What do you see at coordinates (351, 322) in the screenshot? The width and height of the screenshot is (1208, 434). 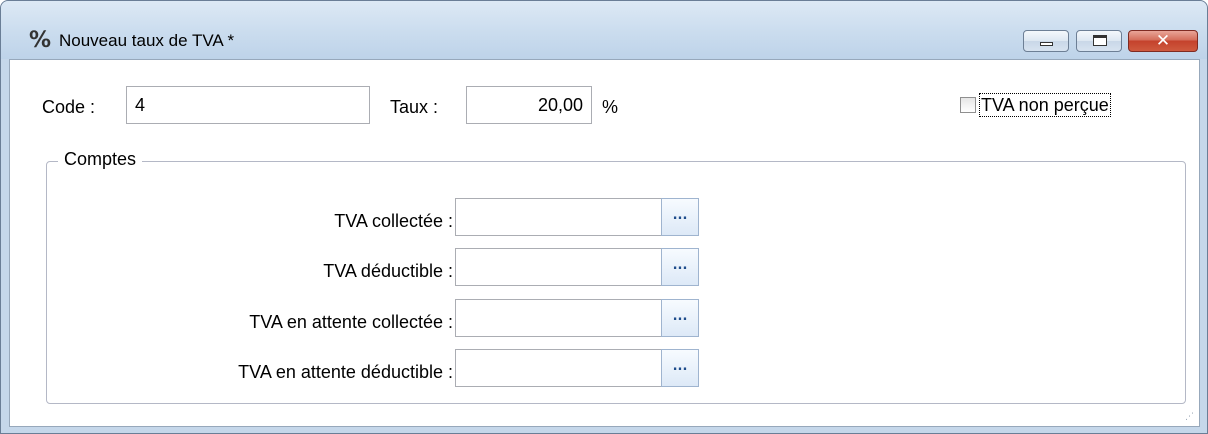 I see `tva-attente-collectee-label: TVA en attente collectée :` at bounding box center [351, 322].